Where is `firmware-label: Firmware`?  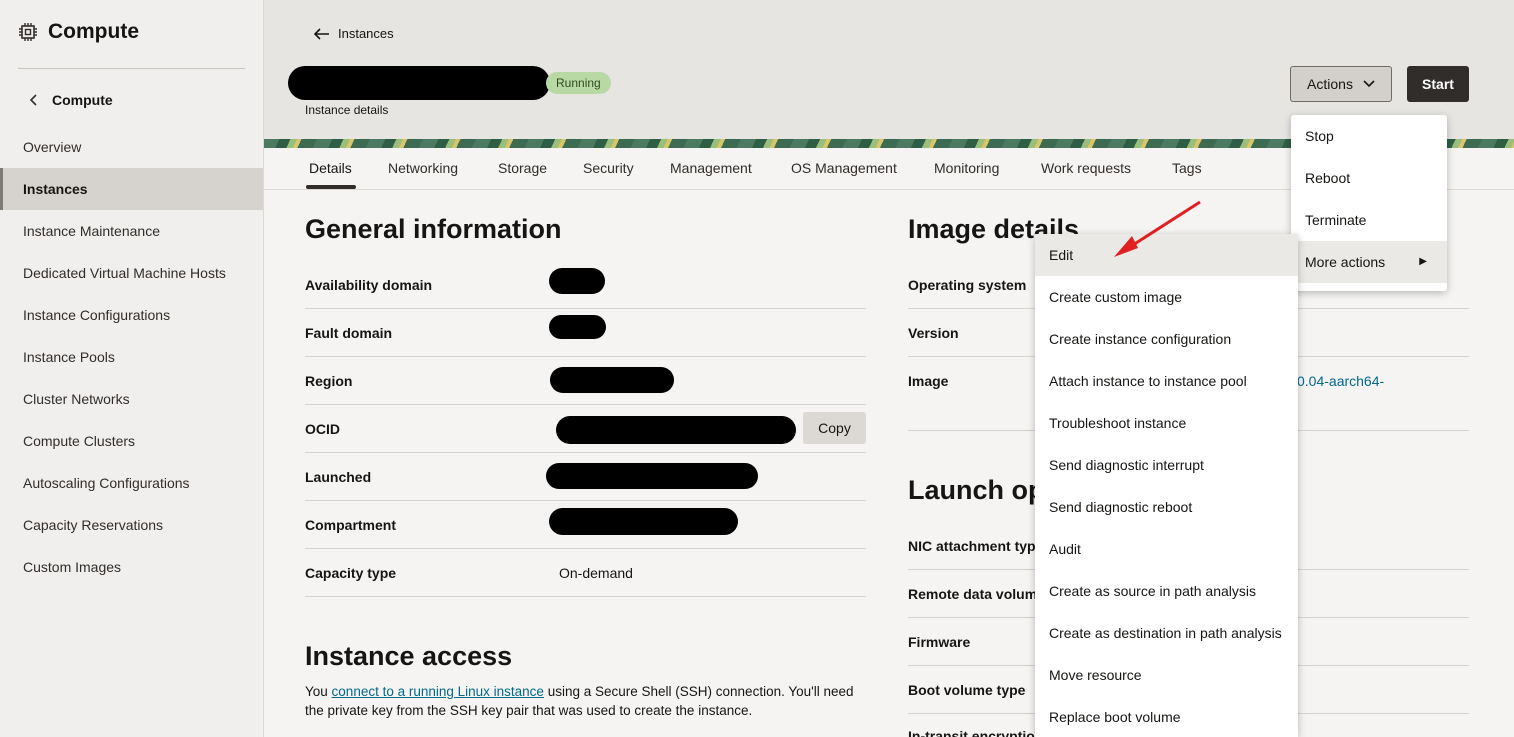
firmware-label: Firmware is located at coordinates (939, 642).